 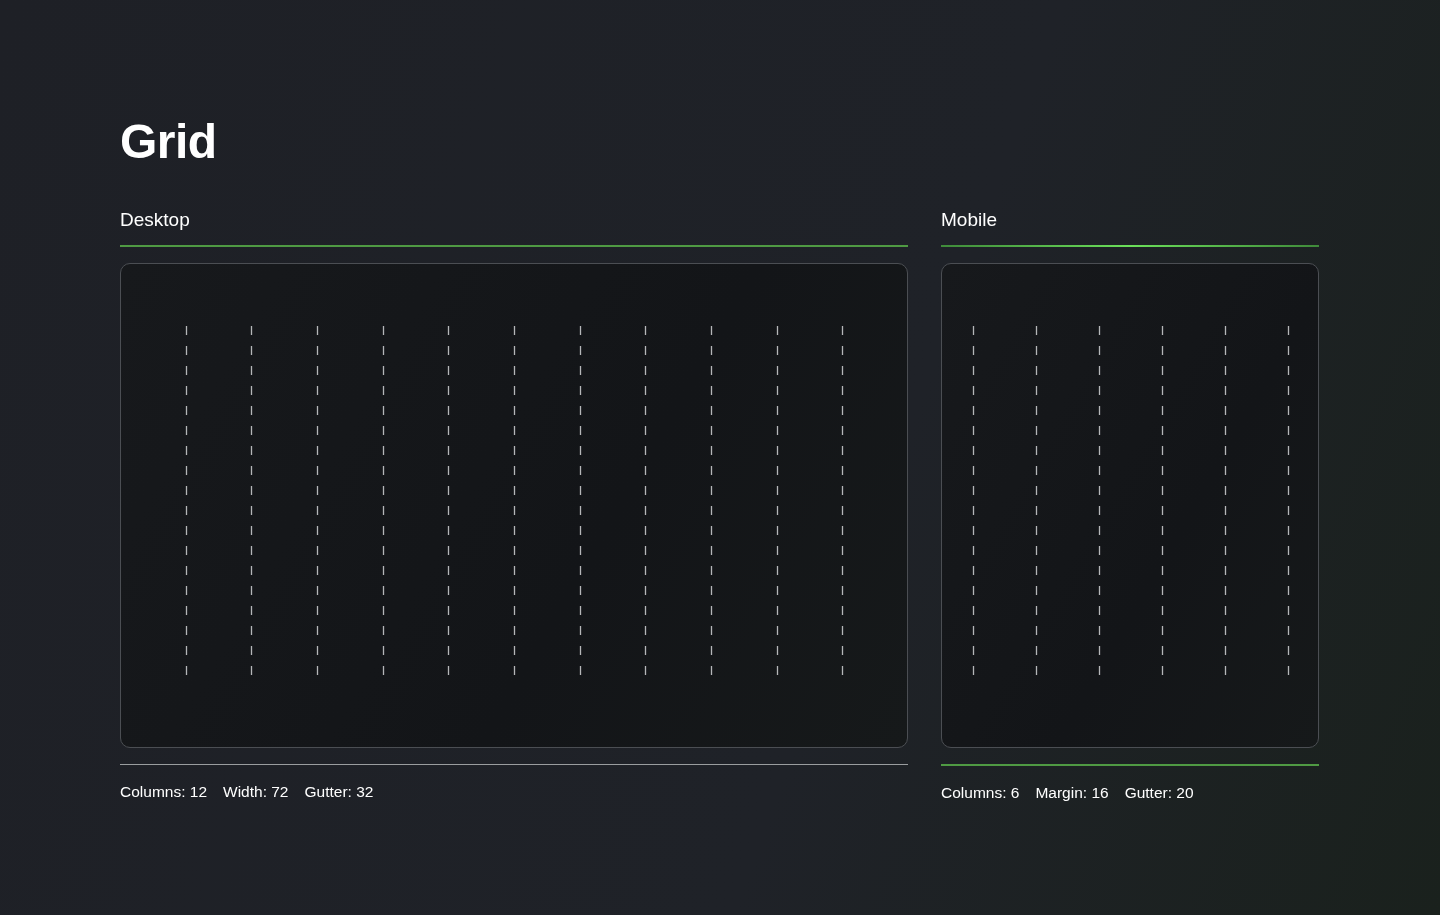 I want to click on section-heading: Desktop, so click(x=514, y=228).